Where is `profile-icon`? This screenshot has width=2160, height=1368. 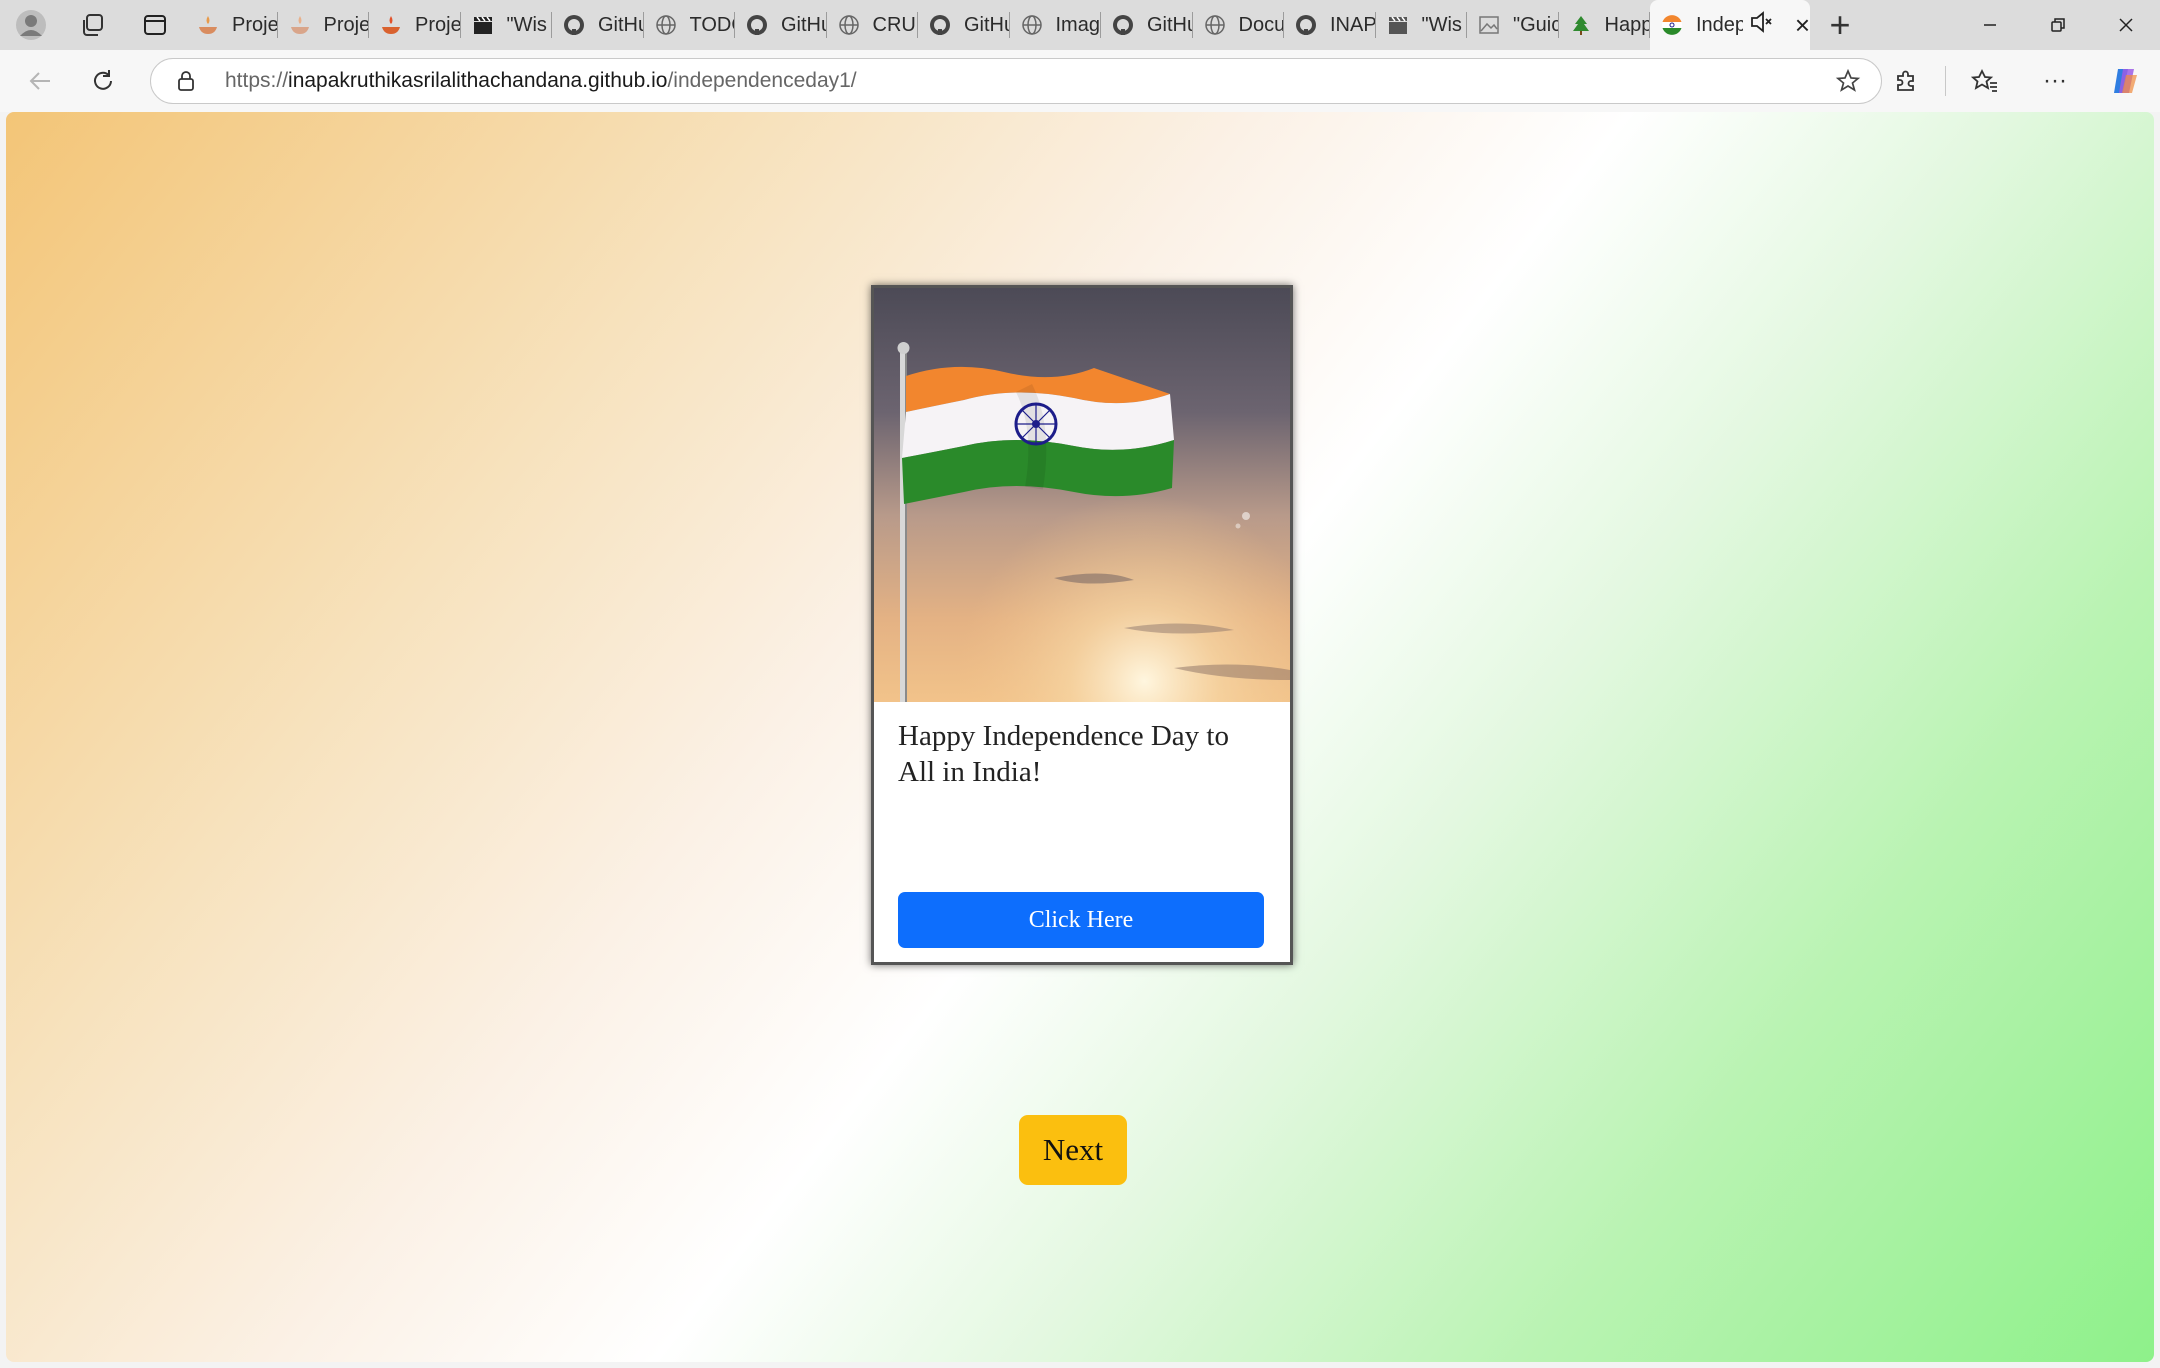
profile-icon is located at coordinates (31, 25).